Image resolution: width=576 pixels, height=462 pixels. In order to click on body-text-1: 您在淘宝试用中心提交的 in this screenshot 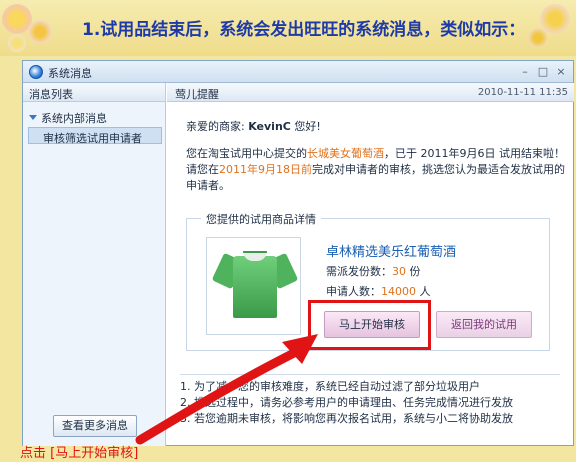, I will do `click(246, 153)`.